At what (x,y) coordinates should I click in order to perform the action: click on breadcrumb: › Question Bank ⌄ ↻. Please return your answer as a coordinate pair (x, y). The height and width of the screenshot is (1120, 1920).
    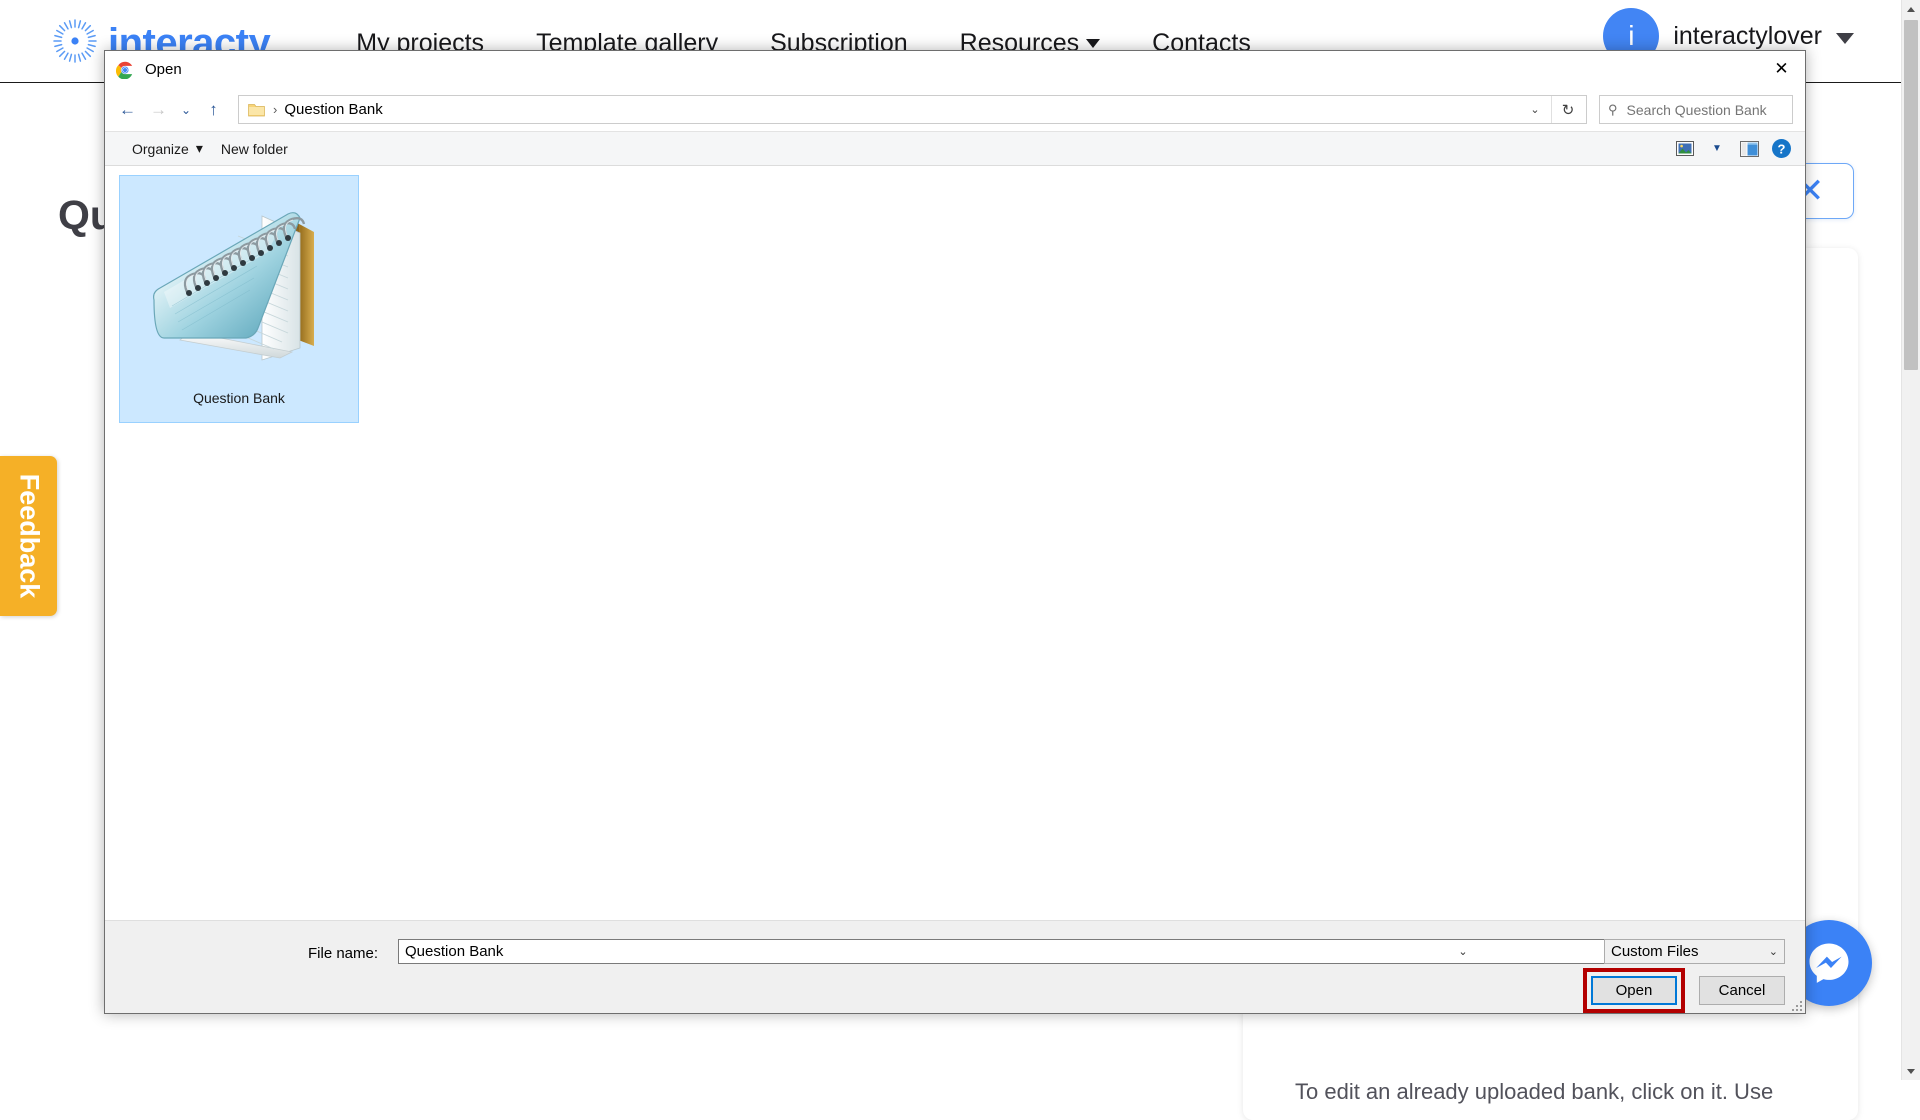
    Looking at the image, I should click on (912, 109).